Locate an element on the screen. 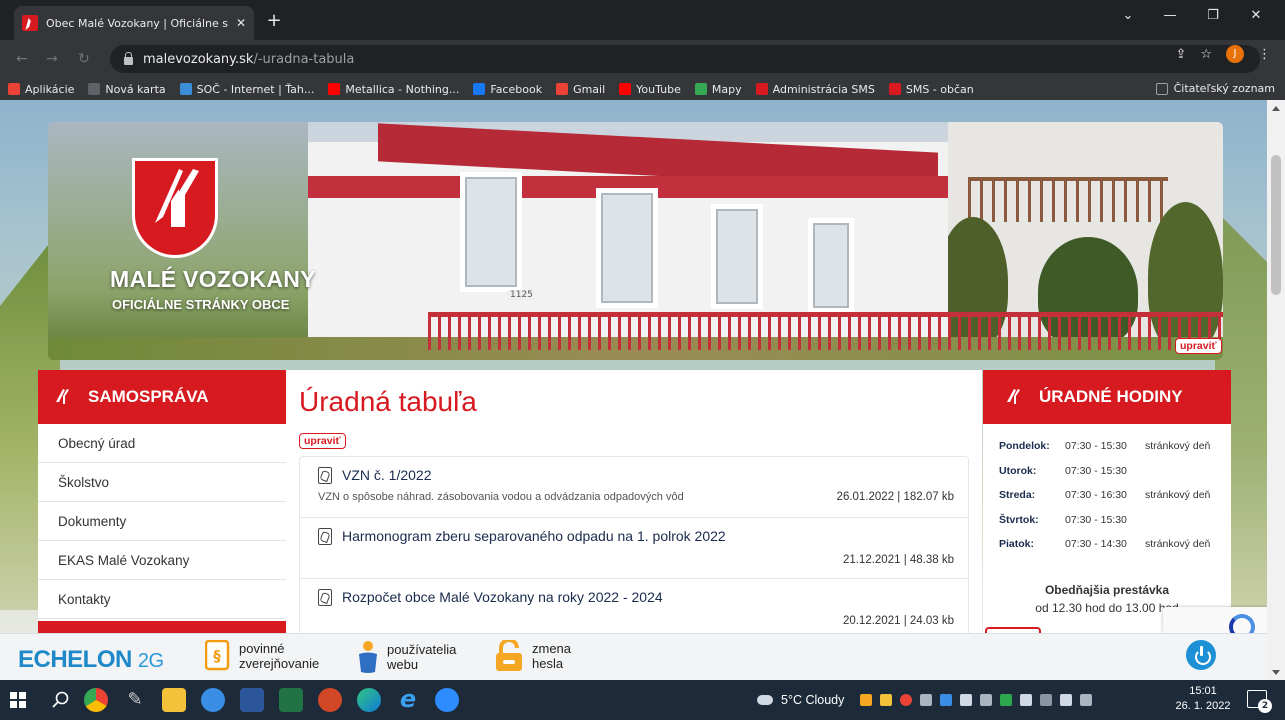 The image size is (1285, 720). new-tab-button: + is located at coordinates (274, 22).